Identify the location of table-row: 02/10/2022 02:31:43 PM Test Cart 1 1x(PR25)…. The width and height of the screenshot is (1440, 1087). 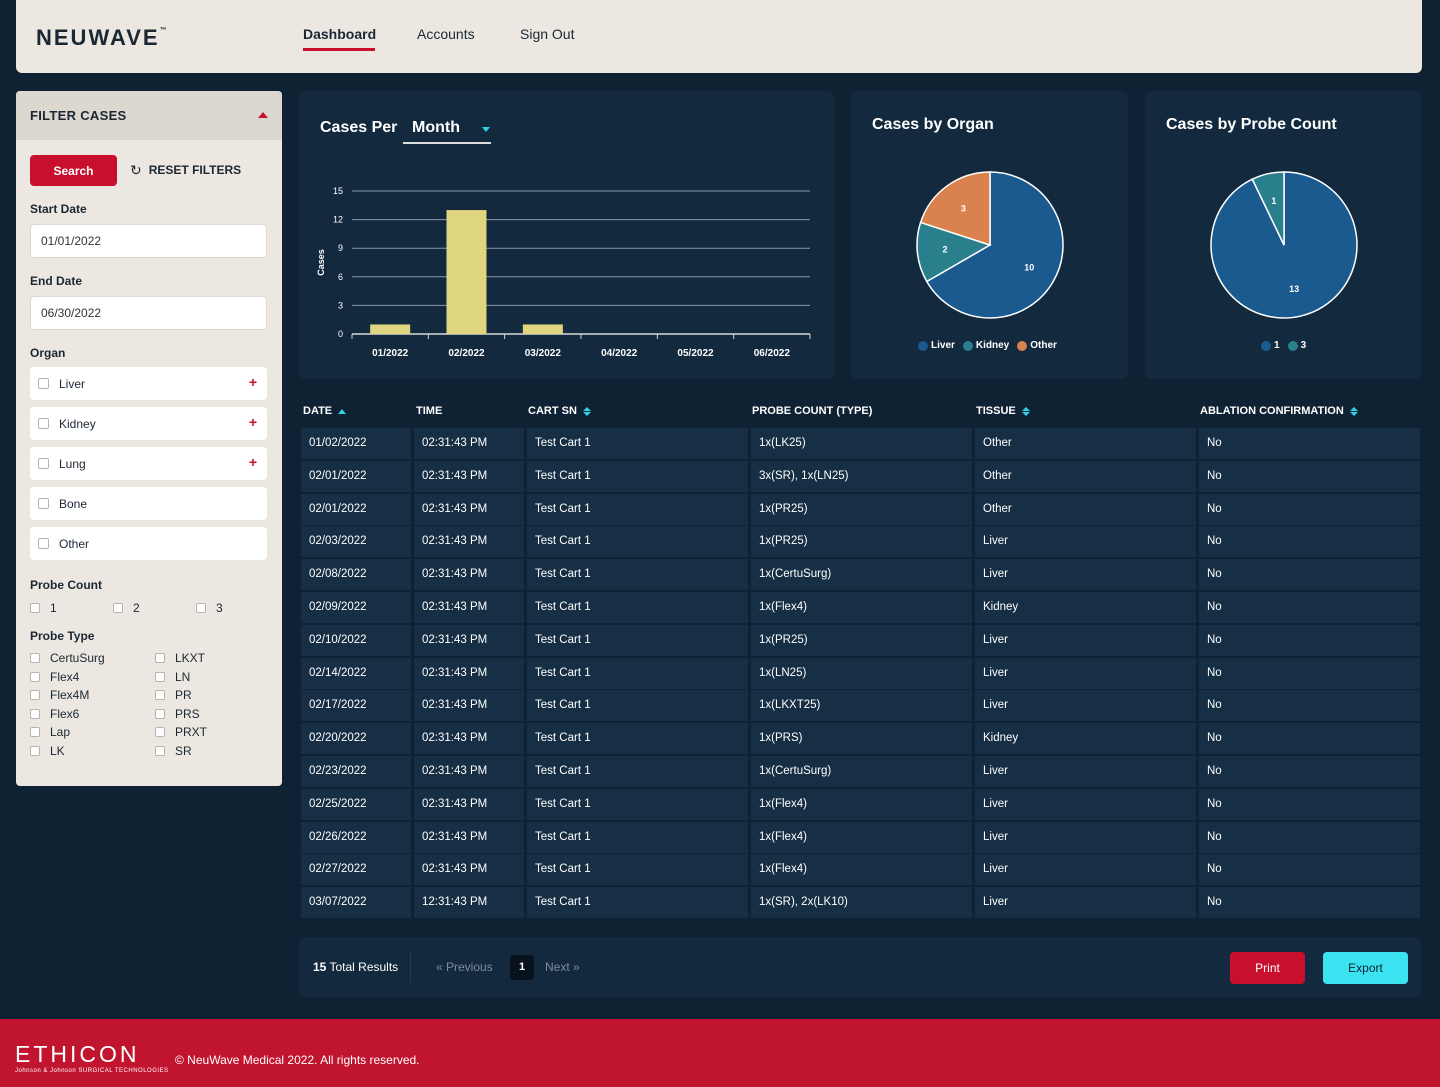
(860, 640).